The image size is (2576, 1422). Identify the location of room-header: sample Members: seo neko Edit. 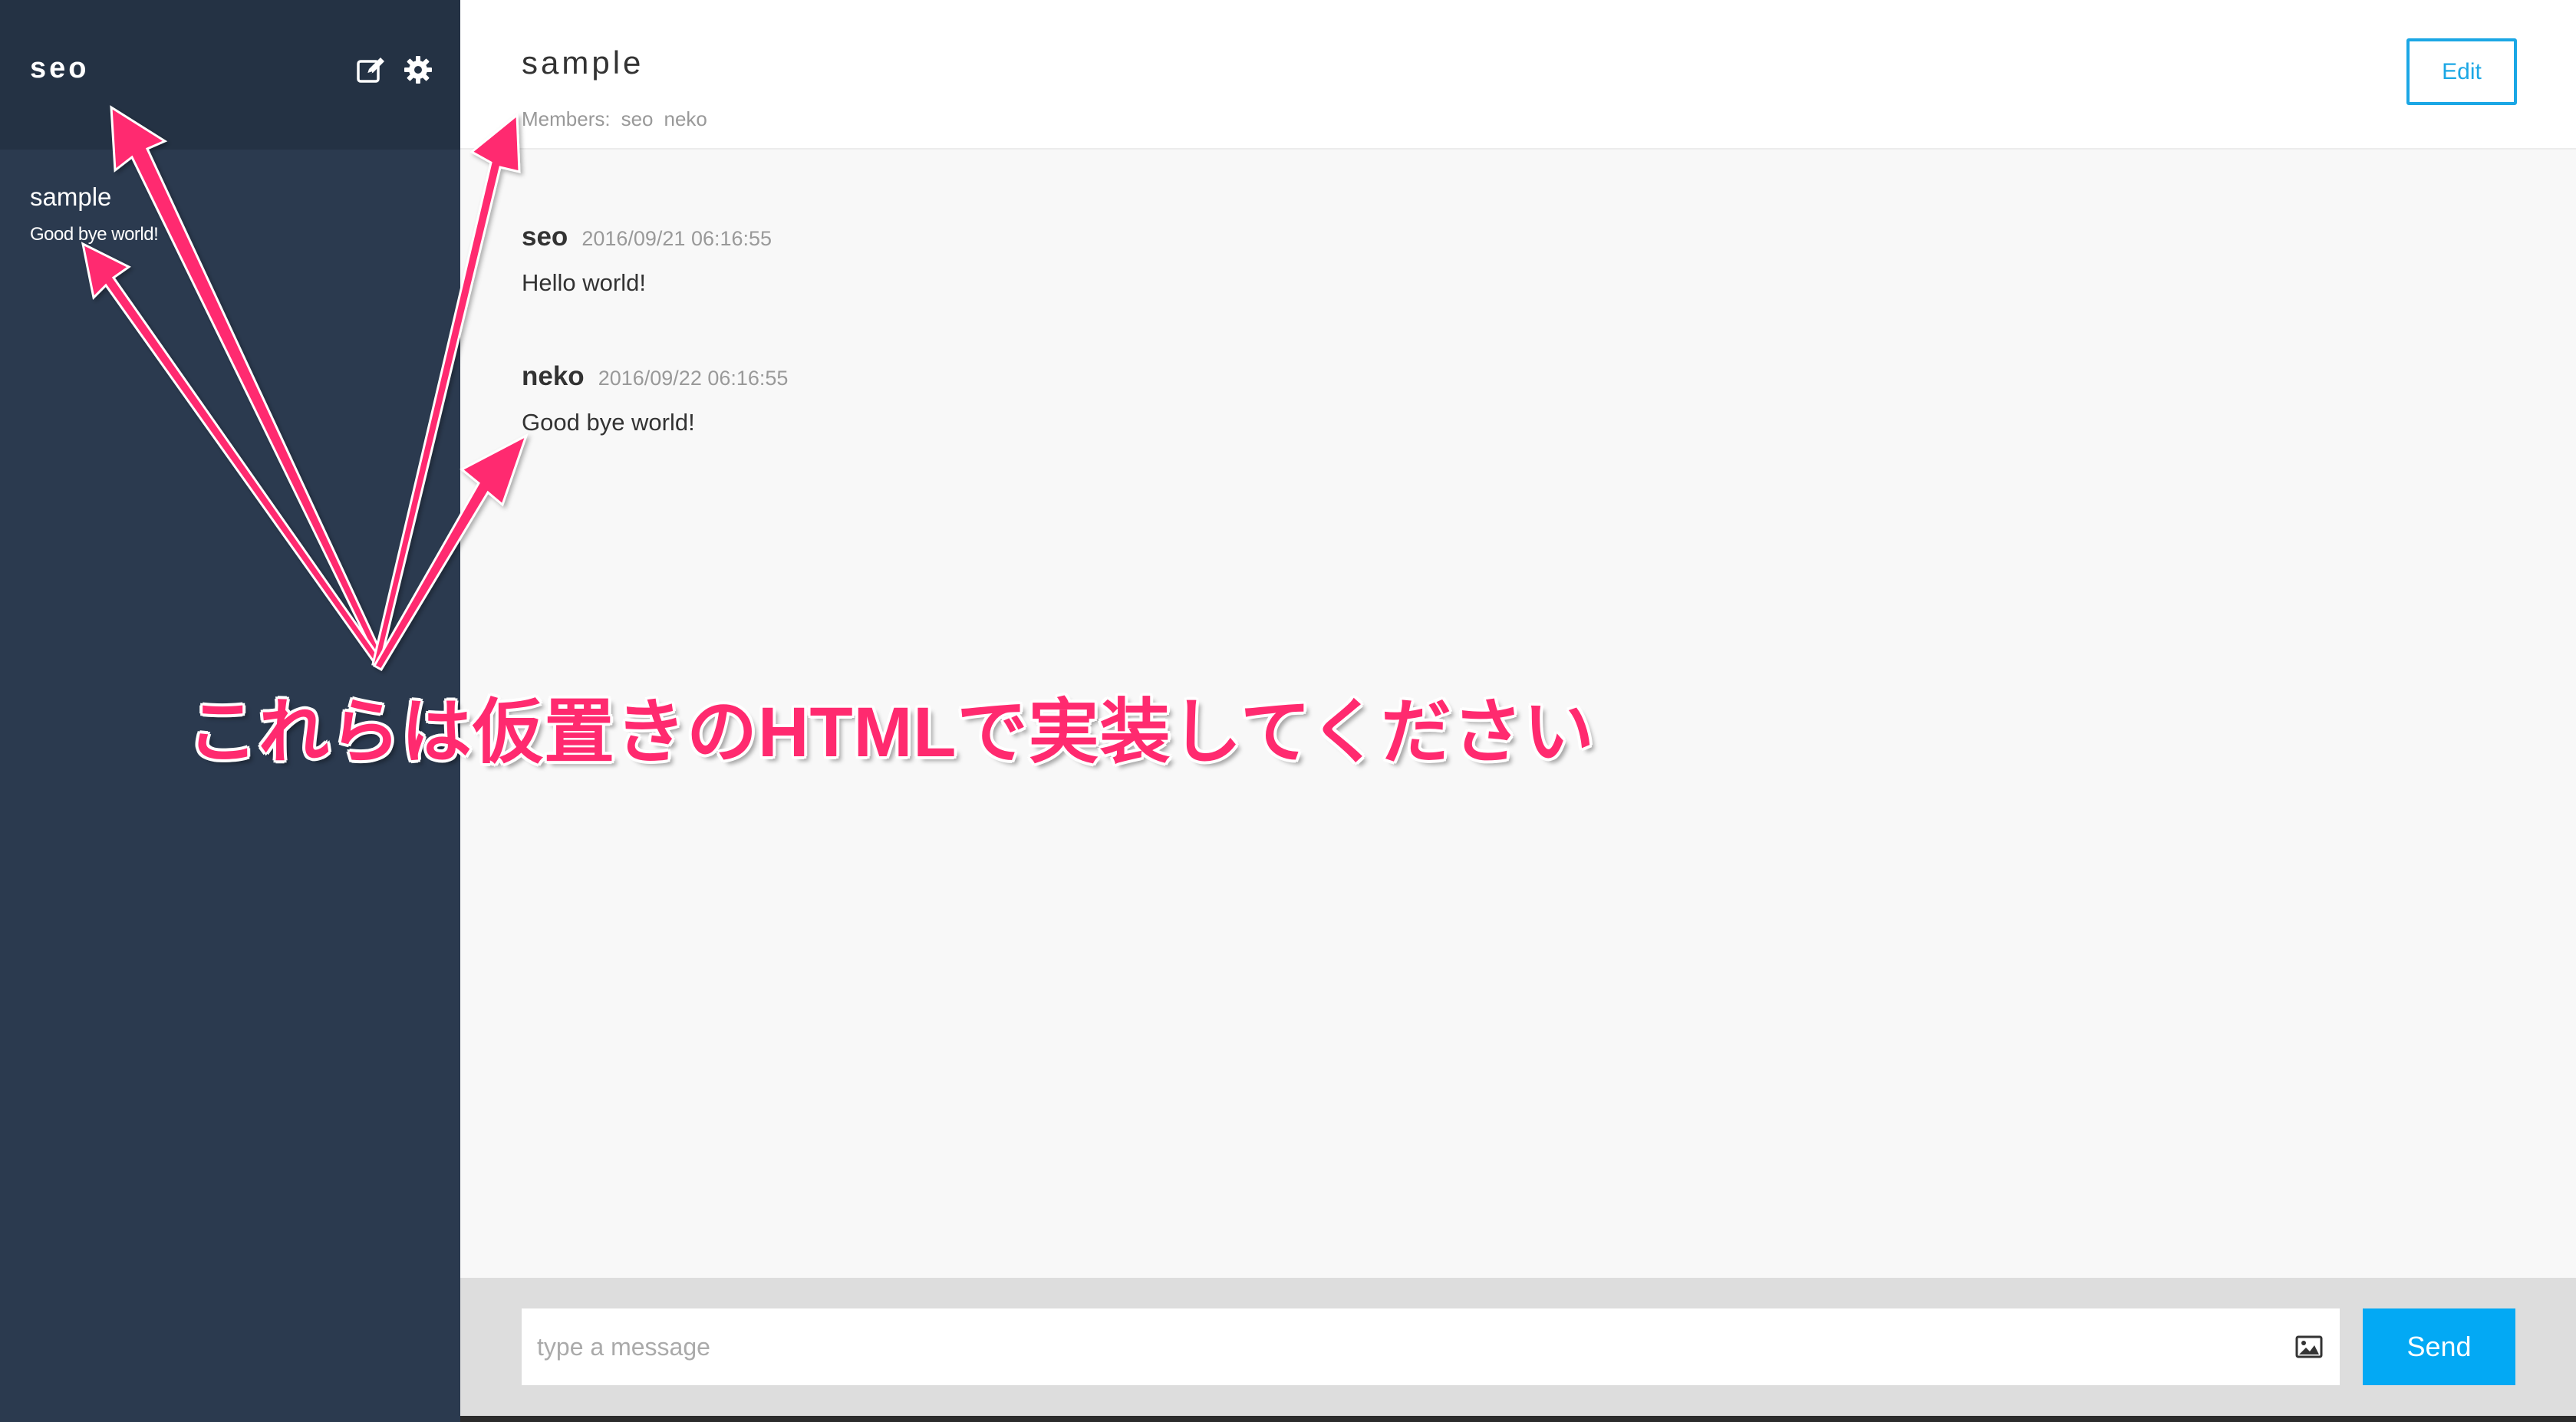
(1518, 75).